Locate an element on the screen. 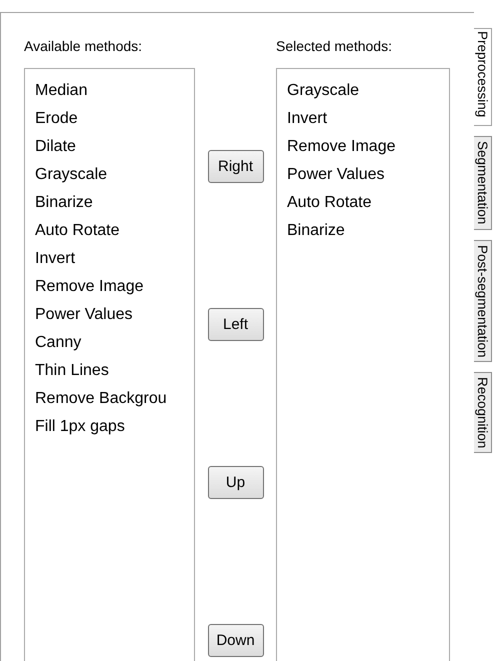  tab: Recognition is located at coordinates (483, 413).